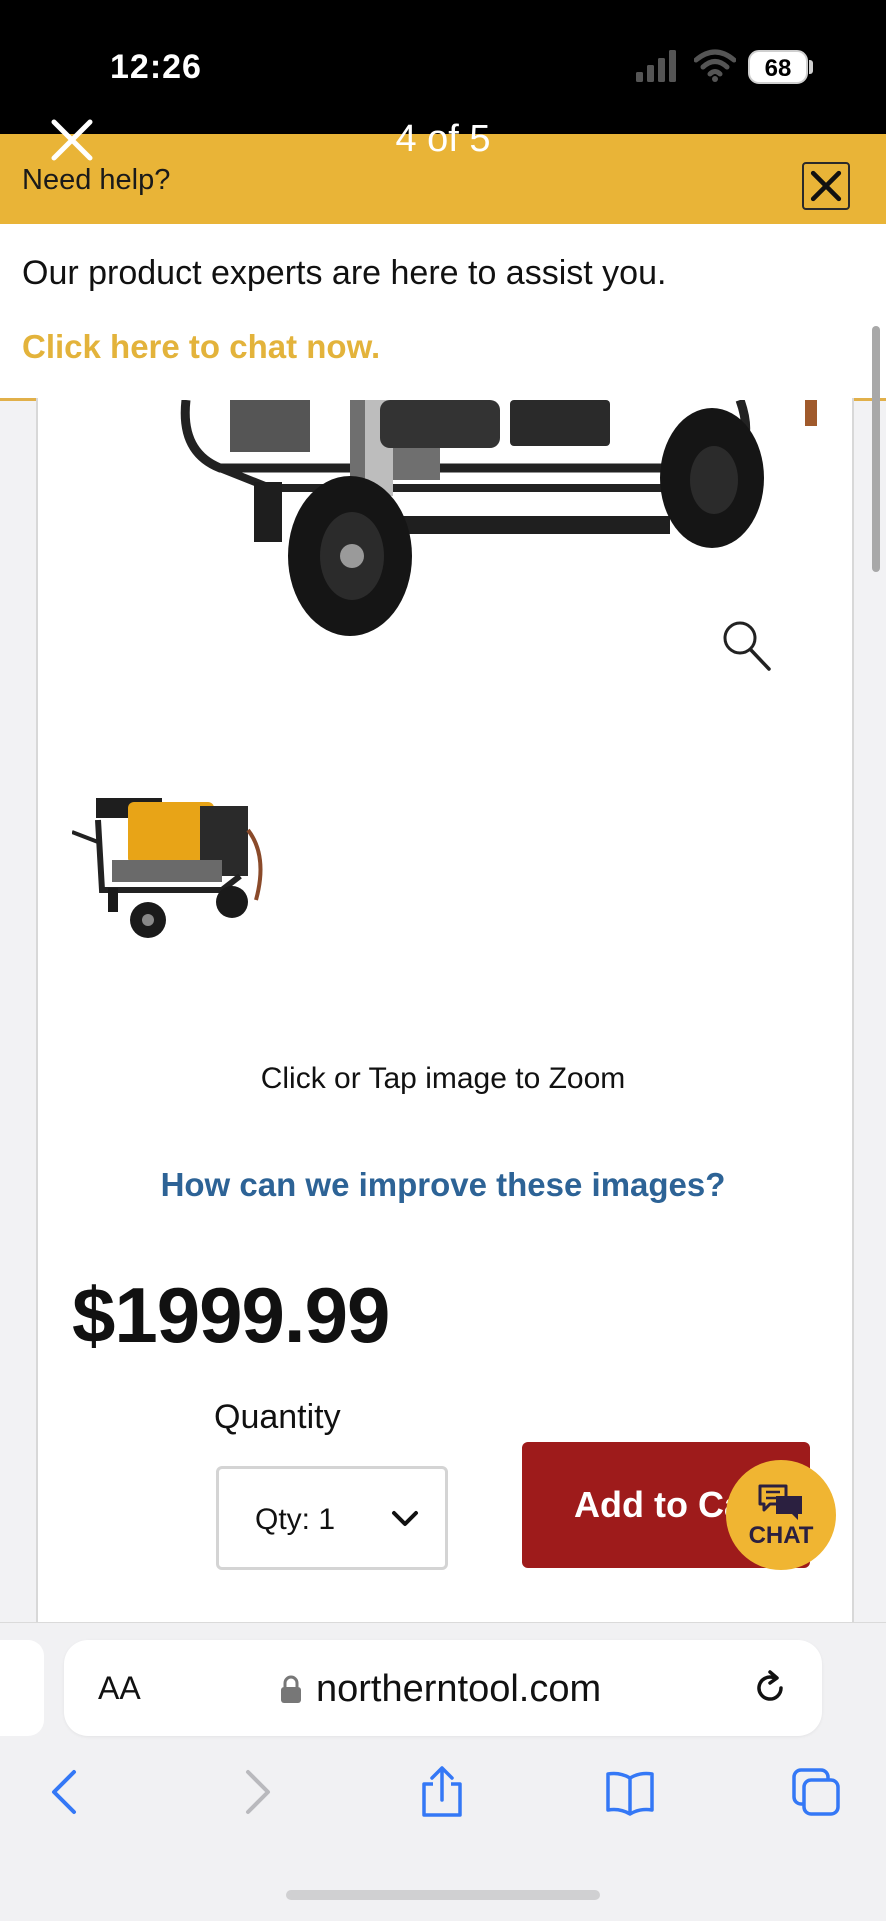 The image size is (886, 1921). I want to click on previous-tab-peek, so click(22, 1688).